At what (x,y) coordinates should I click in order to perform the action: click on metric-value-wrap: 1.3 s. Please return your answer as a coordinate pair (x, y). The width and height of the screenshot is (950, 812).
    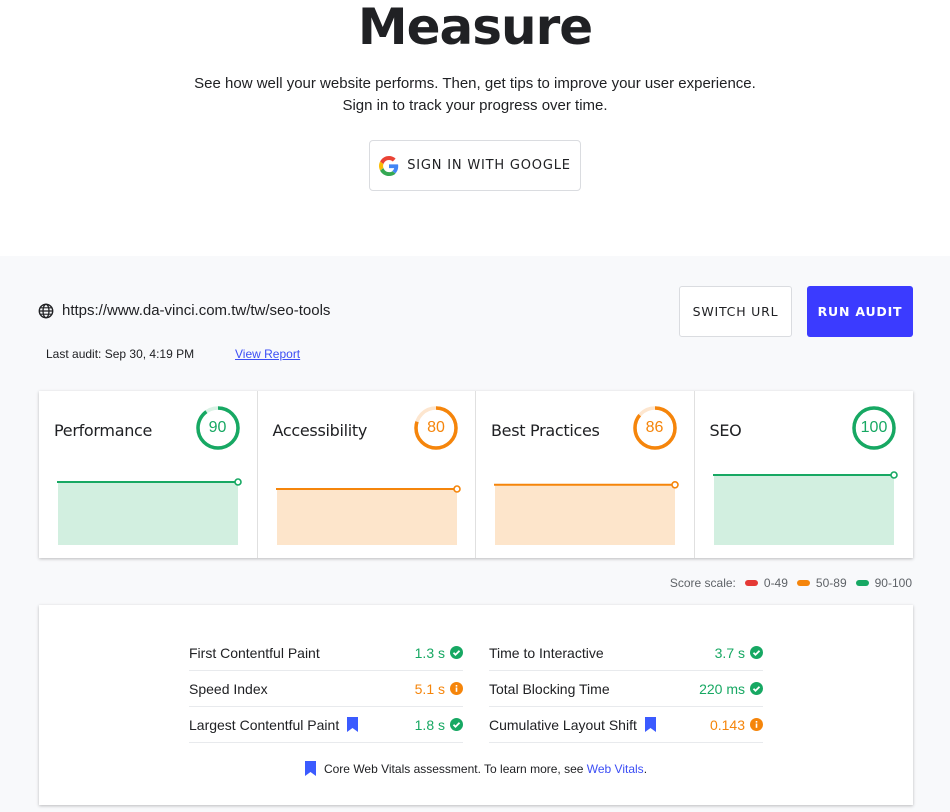
    Looking at the image, I should click on (439, 653).